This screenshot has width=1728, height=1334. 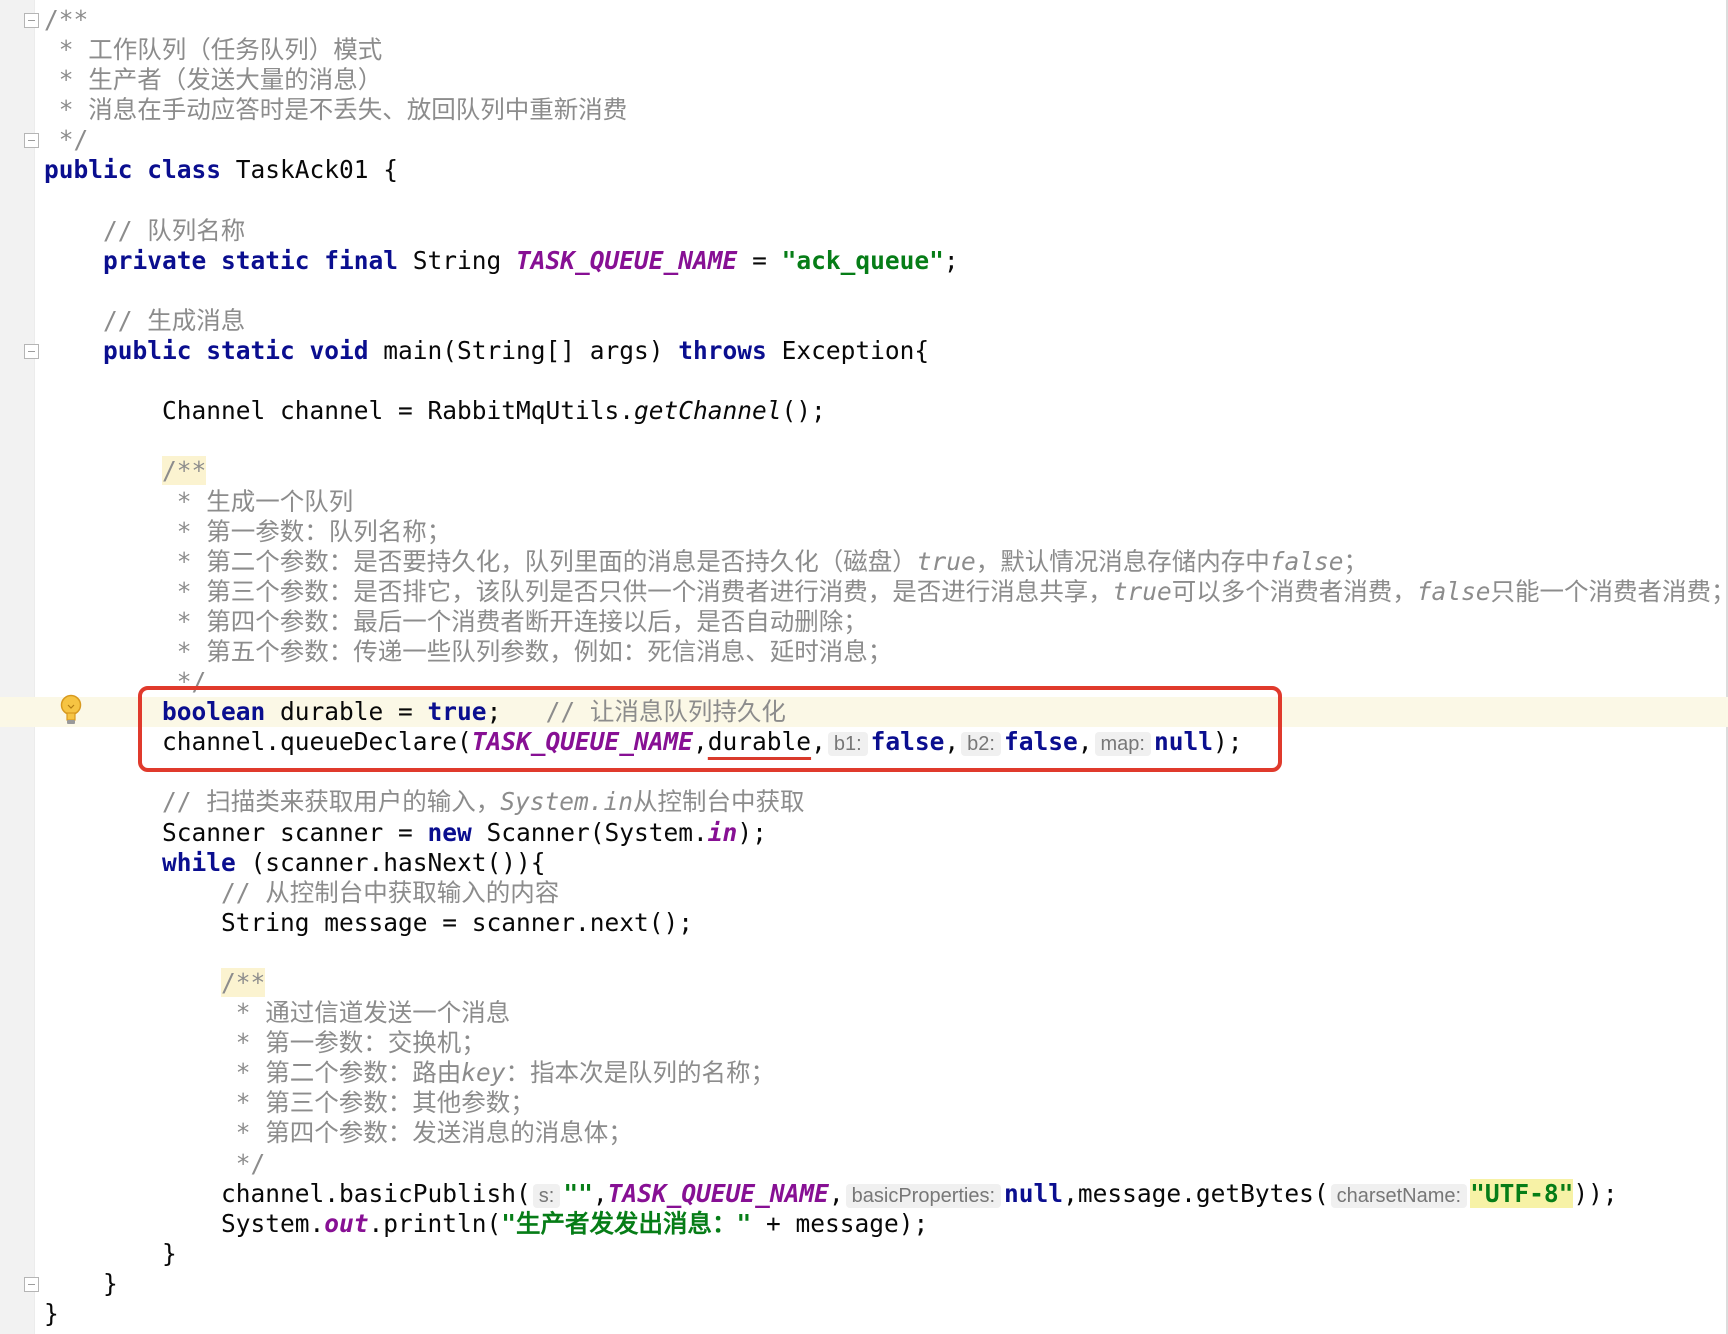 I want to click on code-token: channel.basicPublish(, so click(x=287, y=1193).